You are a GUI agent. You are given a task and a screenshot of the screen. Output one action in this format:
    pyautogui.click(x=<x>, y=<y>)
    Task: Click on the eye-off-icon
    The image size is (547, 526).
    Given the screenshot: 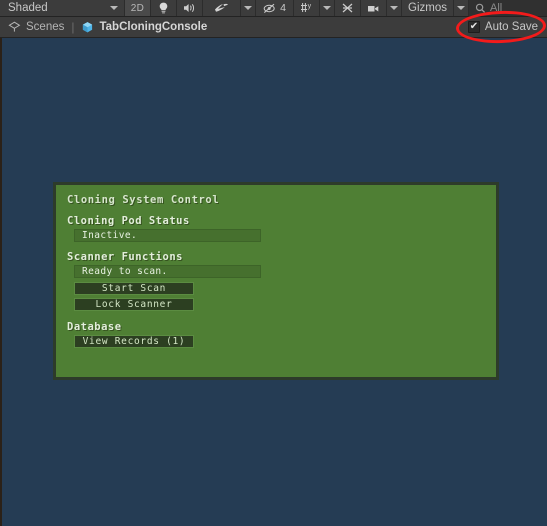 What is the action you would take?
    pyautogui.click(x=270, y=8)
    